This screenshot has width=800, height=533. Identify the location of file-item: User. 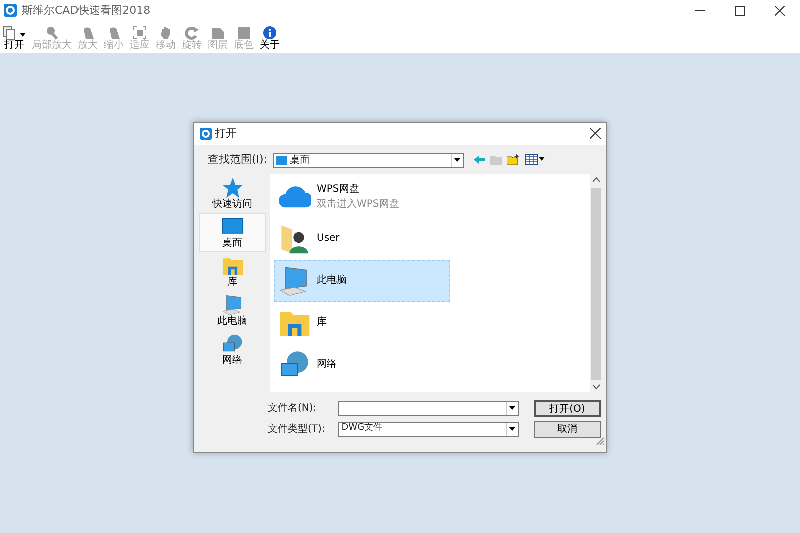
(362, 239).